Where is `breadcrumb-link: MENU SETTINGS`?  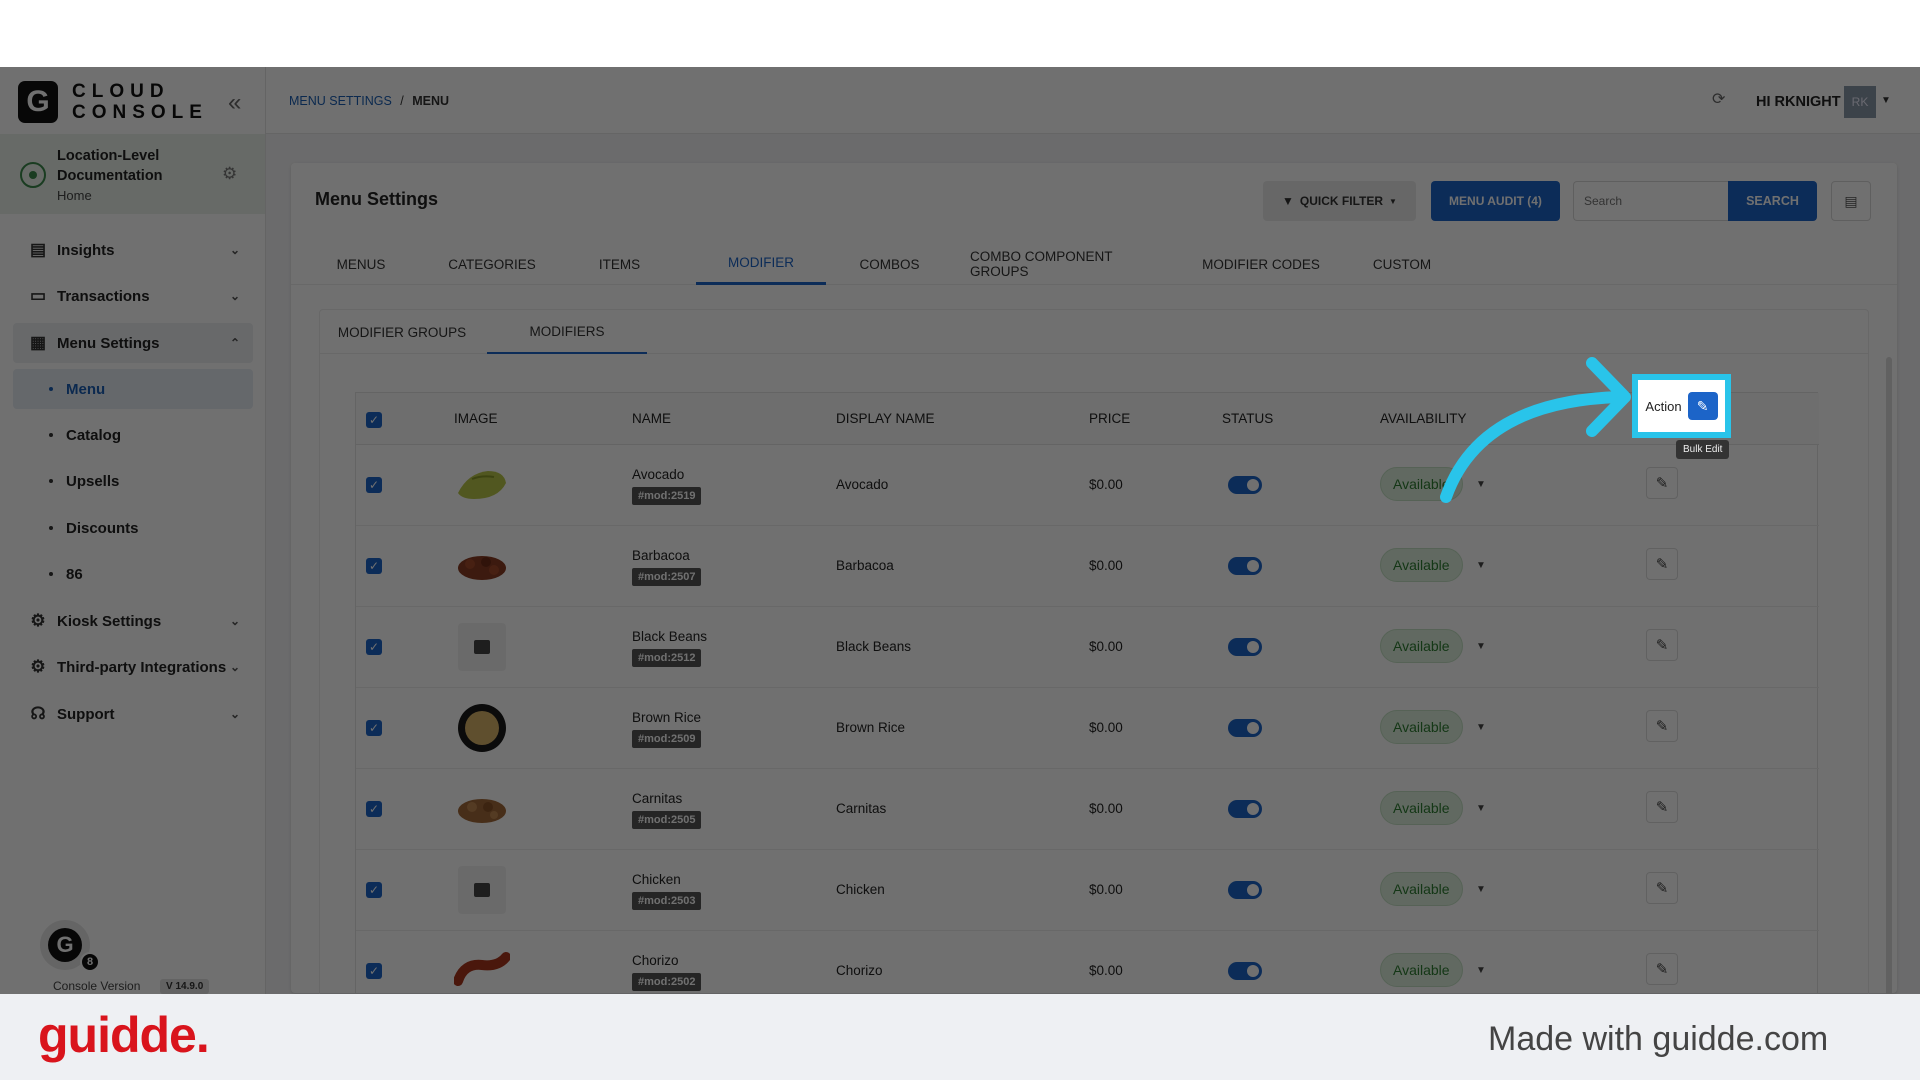 breadcrumb-link: MENU SETTINGS is located at coordinates (340, 101).